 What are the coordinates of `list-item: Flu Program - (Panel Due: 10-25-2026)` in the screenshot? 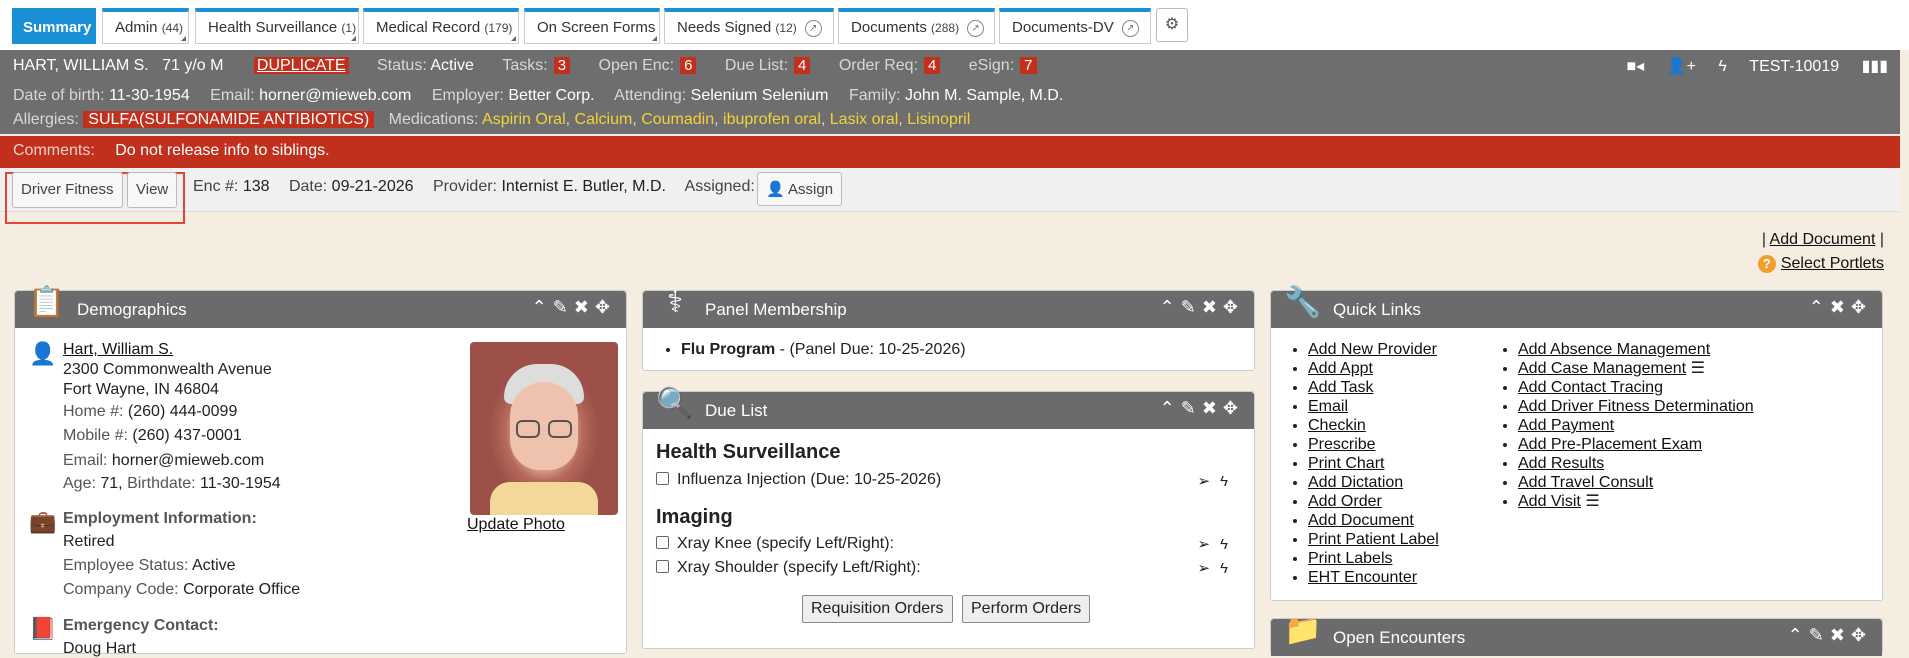 It's located at (823, 349).